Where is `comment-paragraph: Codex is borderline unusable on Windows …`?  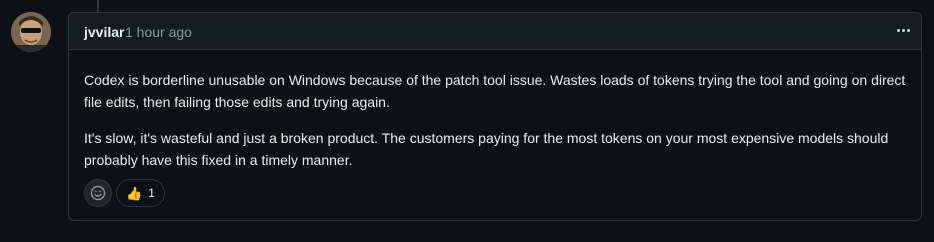
comment-paragraph: Codex is borderline unusable on Windows … is located at coordinates (495, 91).